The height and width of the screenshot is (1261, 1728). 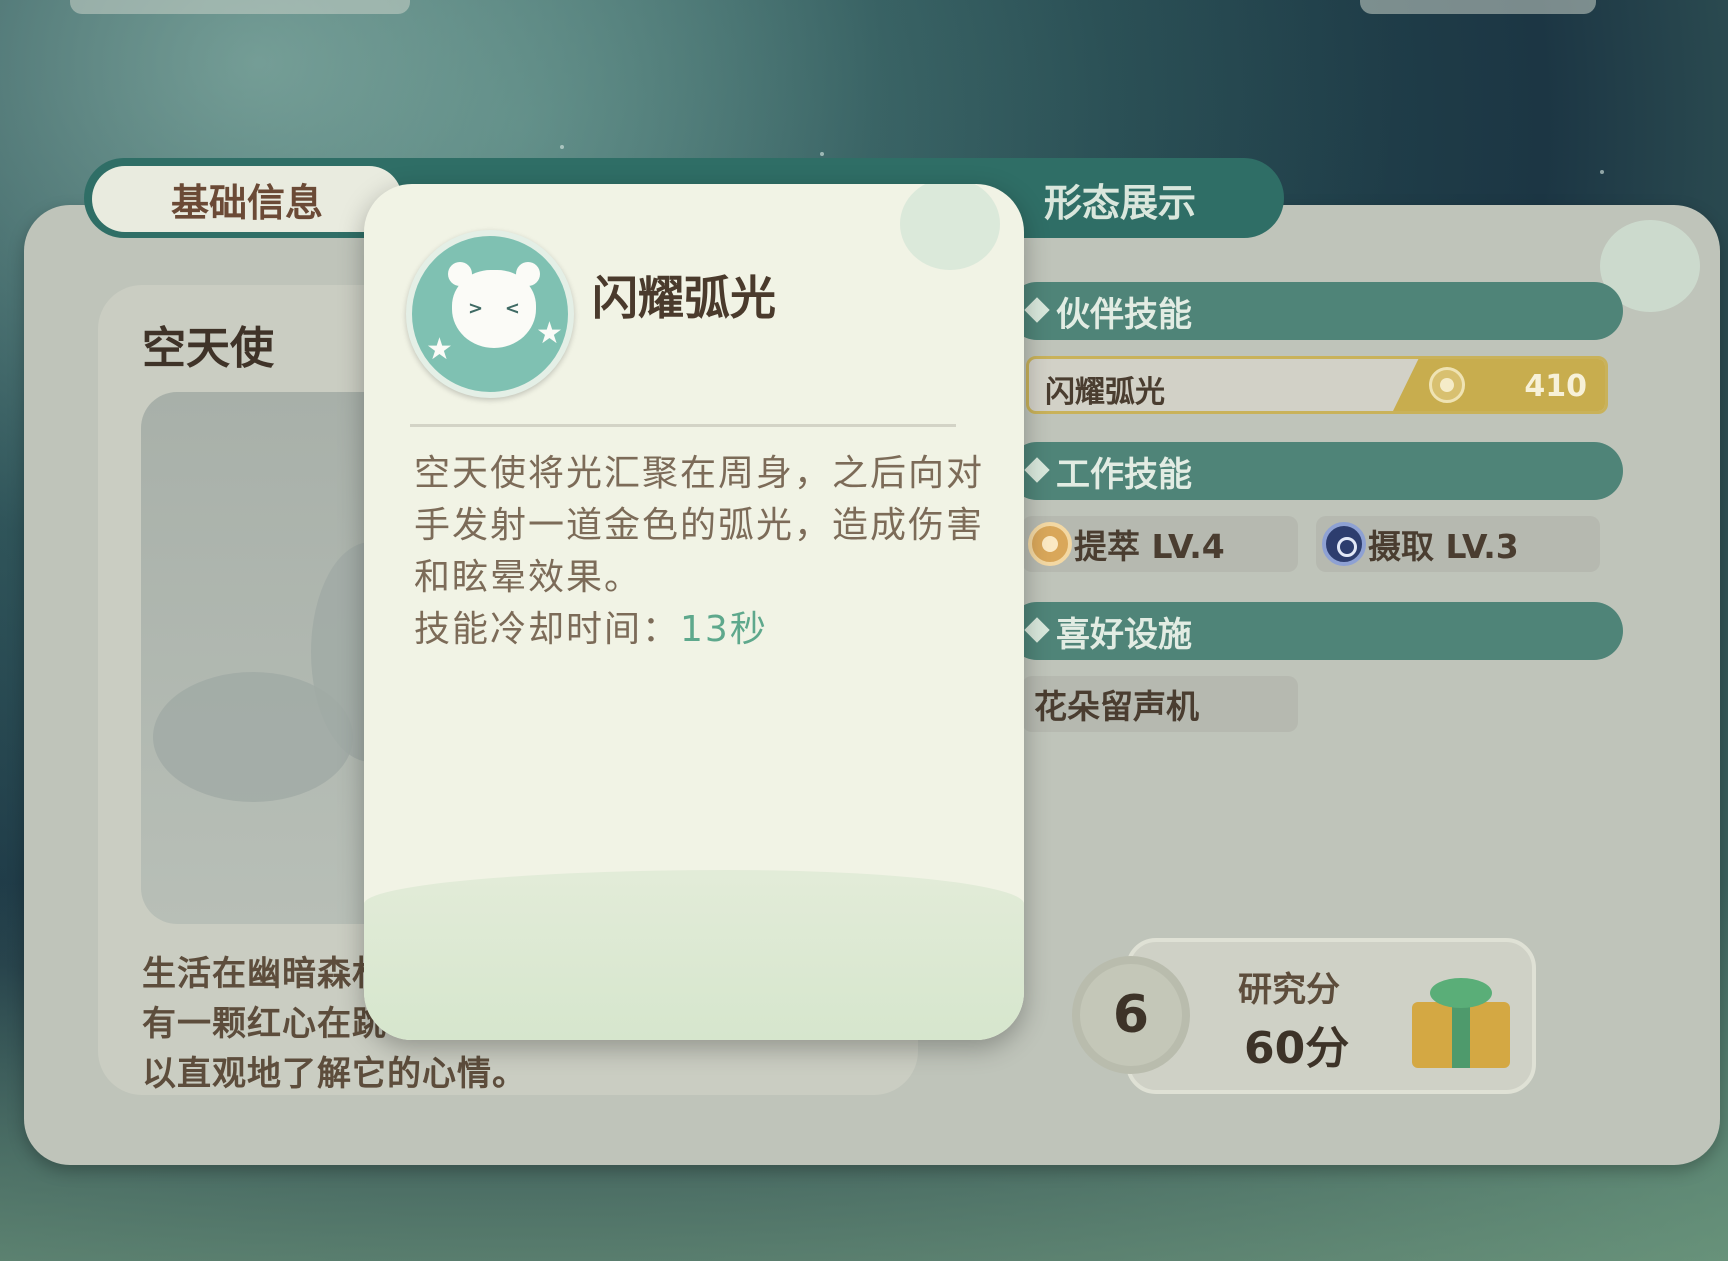 I want to click on research-level-badge: 6, so click(x=1131, y=1015).